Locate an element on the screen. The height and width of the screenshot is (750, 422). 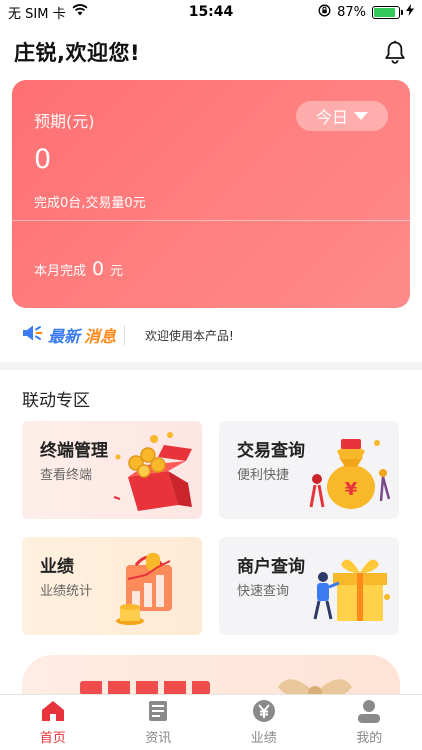
tab-news: 资讯 is located at coordinates (159, 722).